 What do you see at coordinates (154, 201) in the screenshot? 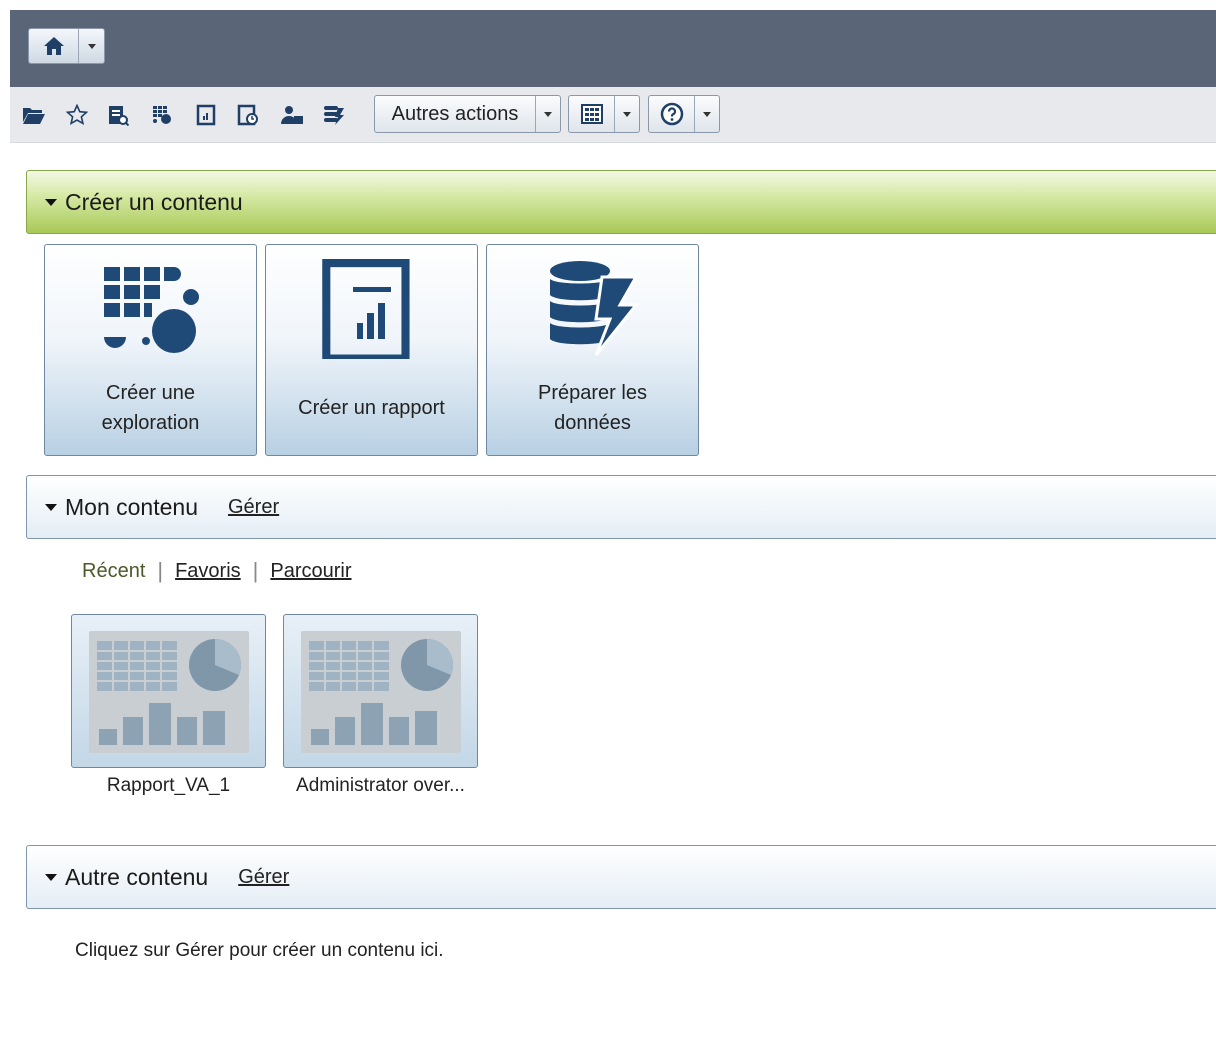
I see `section-title: Créer un contenu` at bounding box center [154, 201].